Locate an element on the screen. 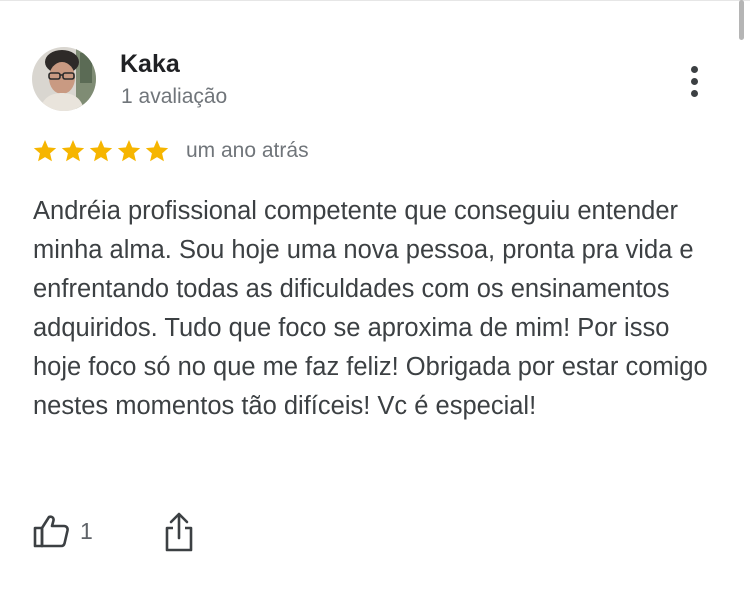  more-options-button is located at coordinates (694, 81).